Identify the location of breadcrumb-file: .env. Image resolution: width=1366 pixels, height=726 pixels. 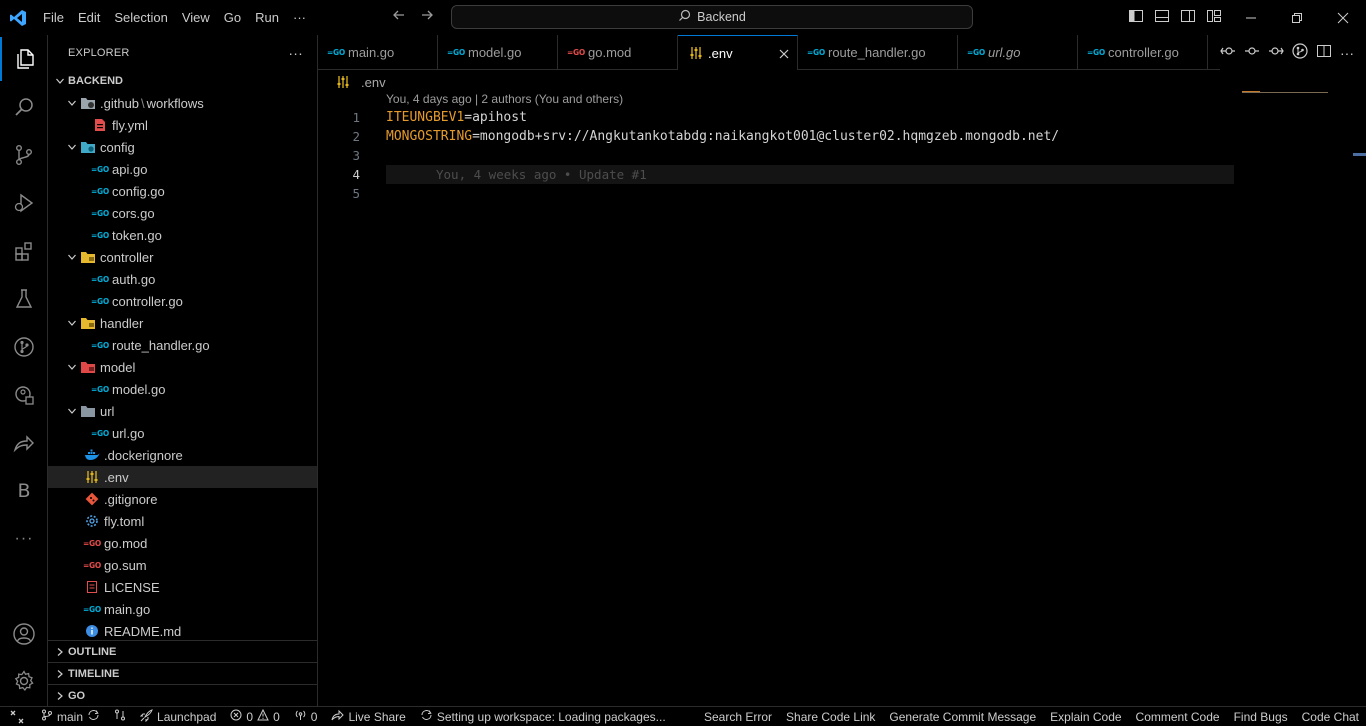
(373, 82).